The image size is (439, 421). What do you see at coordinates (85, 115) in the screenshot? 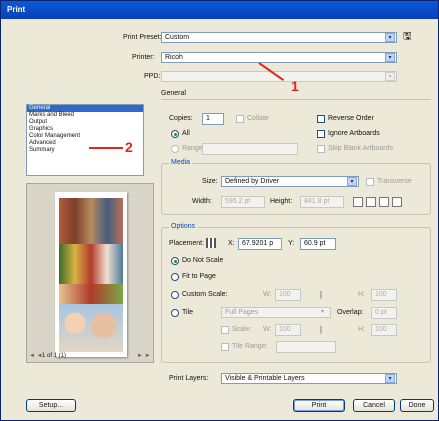
I see `category-item: Marks and Bleed` at bounding box center [85, 115].